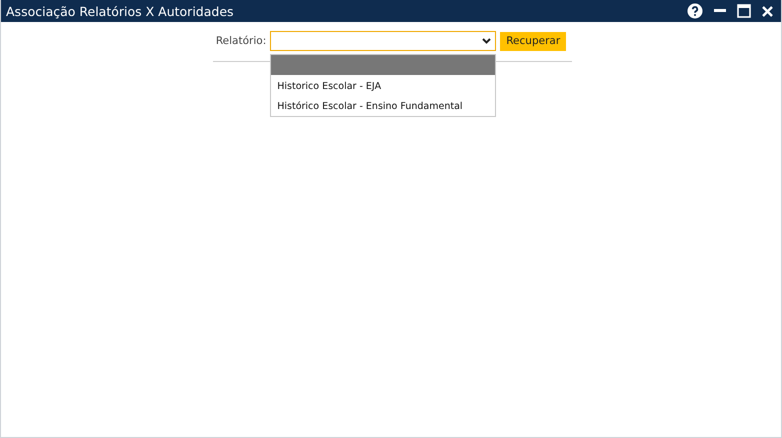 This screenshot has height=438, width=782. I want to click on dropdown-option: Historico Escolar - EJA, so click(383, 86).